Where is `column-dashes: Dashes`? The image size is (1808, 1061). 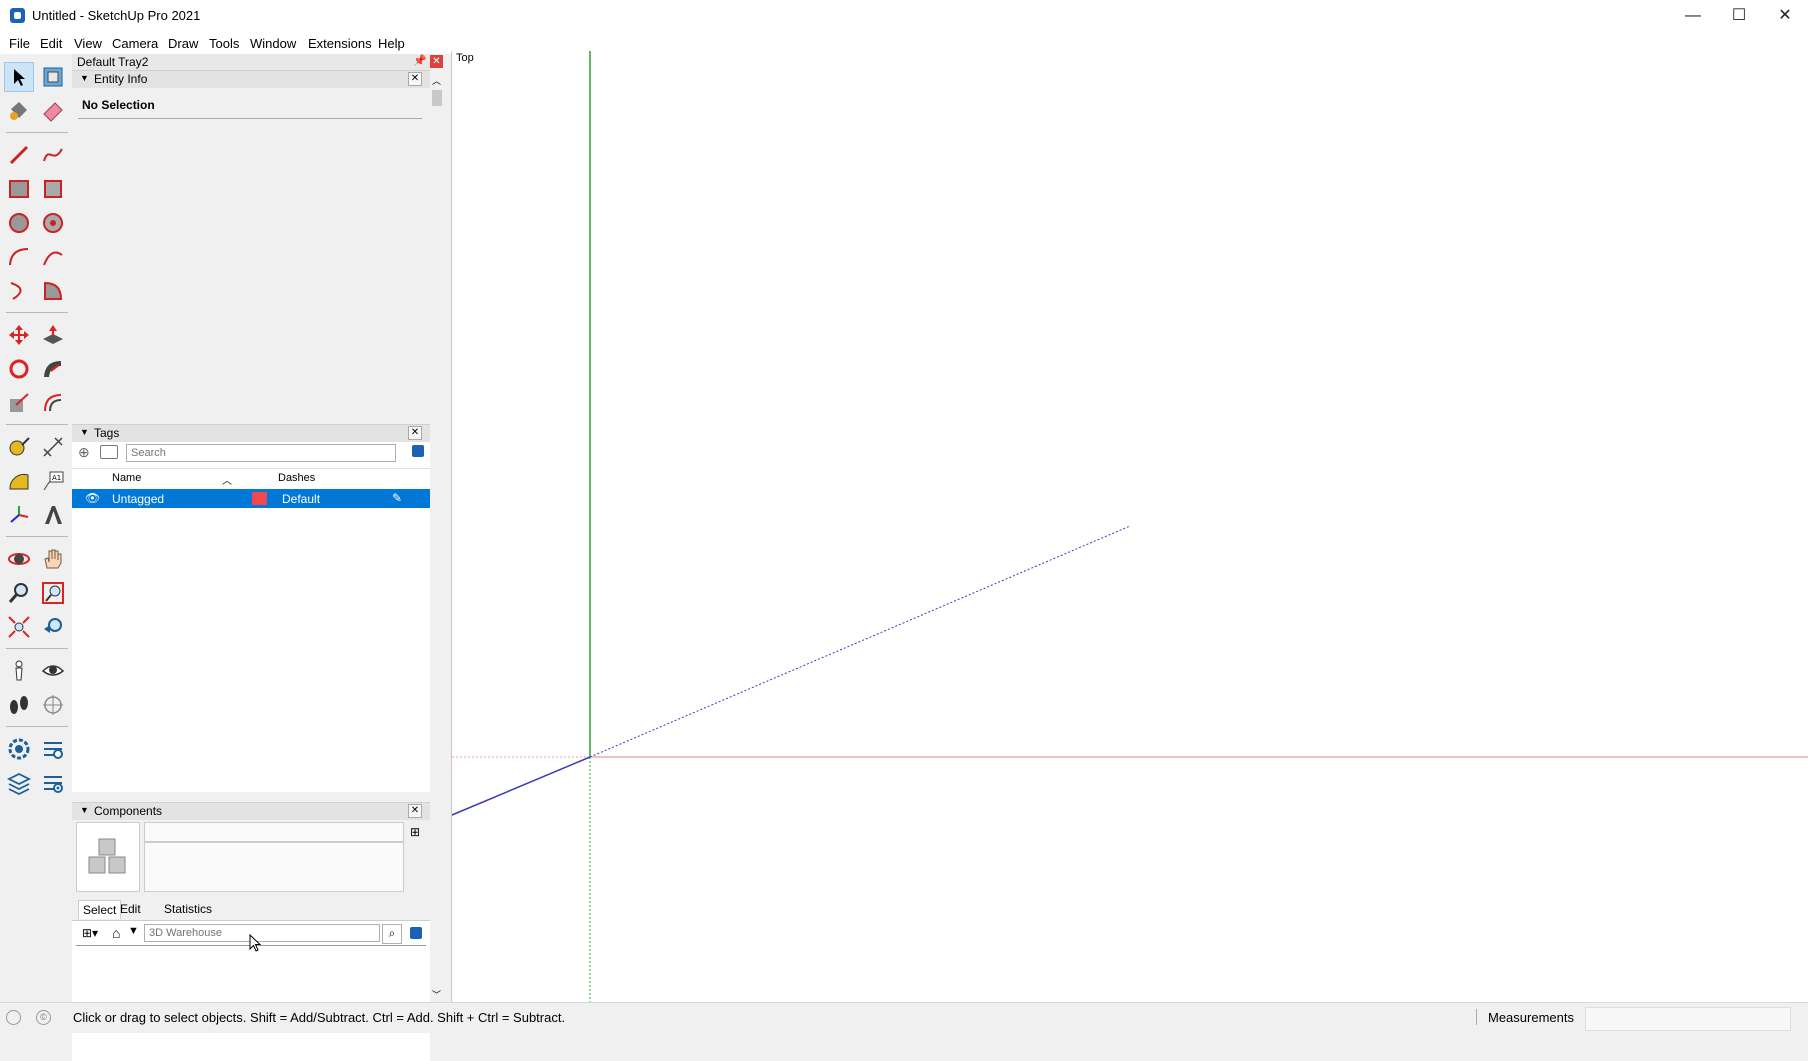
column-dashes: Dashes is located at coordinates (296, 478).